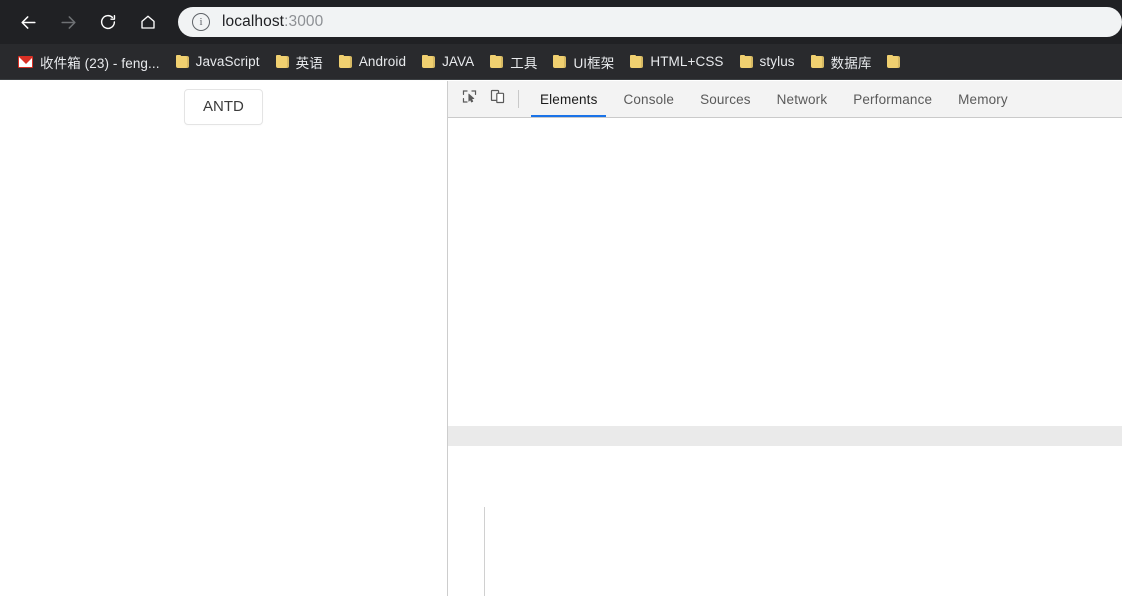 Image resolution: width=1122 pixels, height=596 pixels. Describe the element at coordinates (725, 99) in the screenshot. I see `tab-sources: Sources` at that location.